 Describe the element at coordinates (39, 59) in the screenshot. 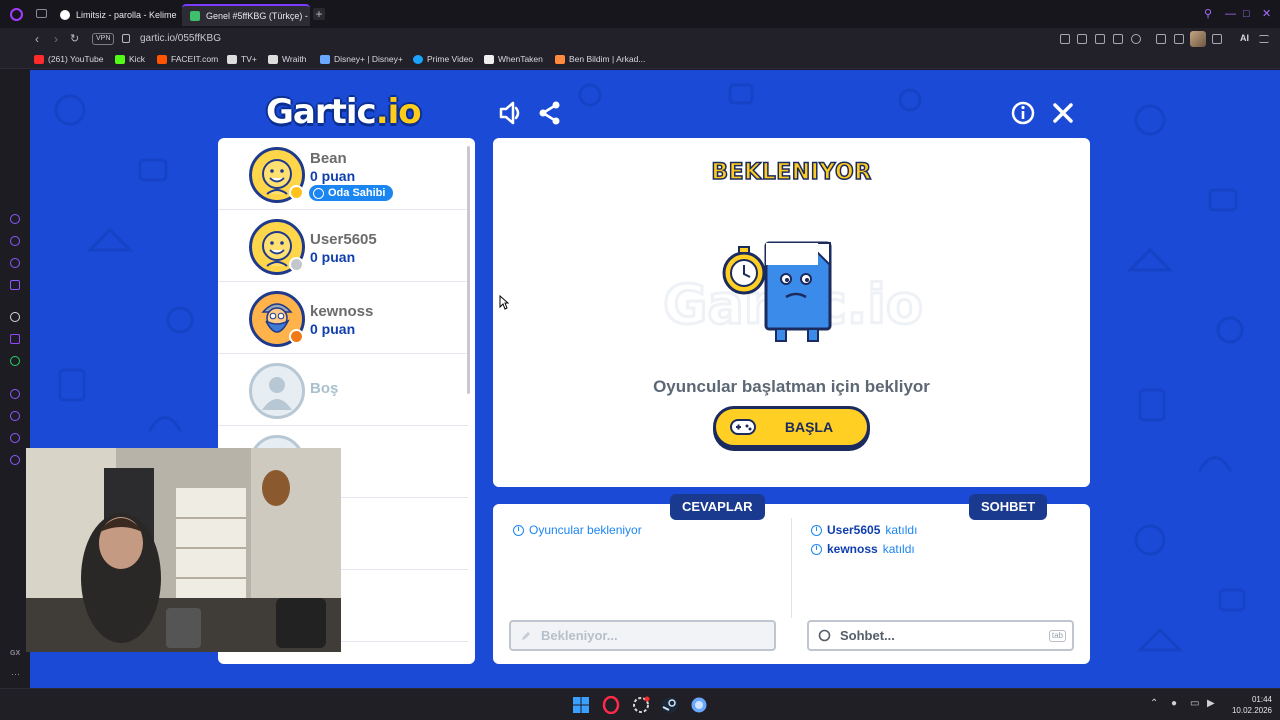

I see `youtube-icon` at that location.